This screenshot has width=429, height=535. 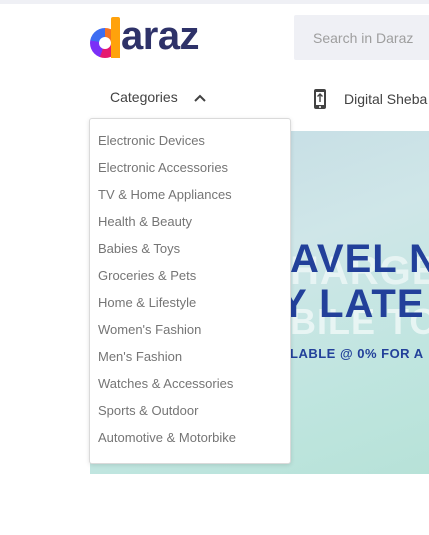 I want to click on category-item: Babies & Toys, so click(x=190, y=251).